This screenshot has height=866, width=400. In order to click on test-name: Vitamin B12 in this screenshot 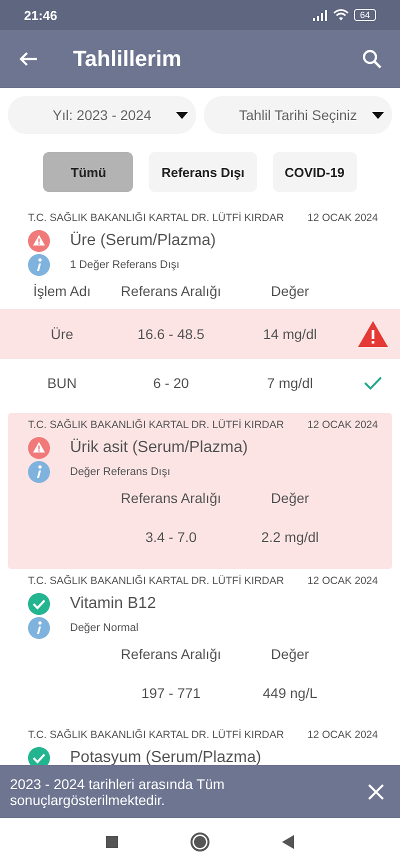, I will do `click(113, 604)`.